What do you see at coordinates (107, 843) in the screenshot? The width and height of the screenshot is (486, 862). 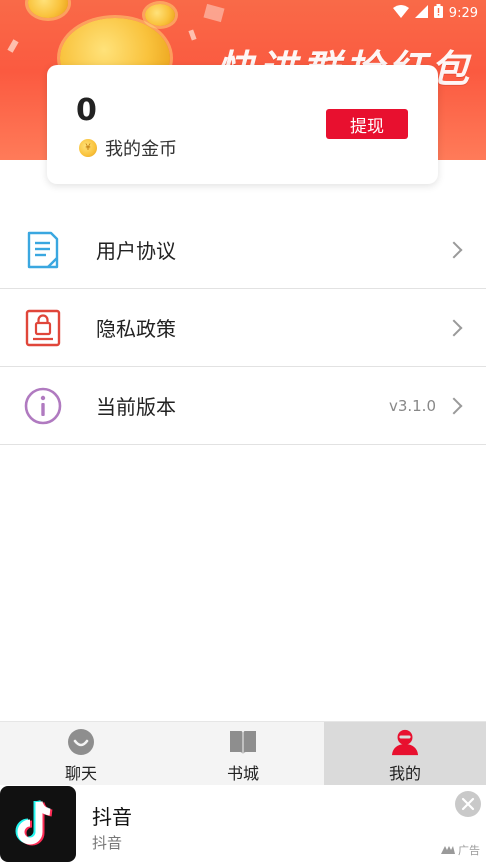 I see `ad-subtitle: 抖音` at bounding box center [107, 843].